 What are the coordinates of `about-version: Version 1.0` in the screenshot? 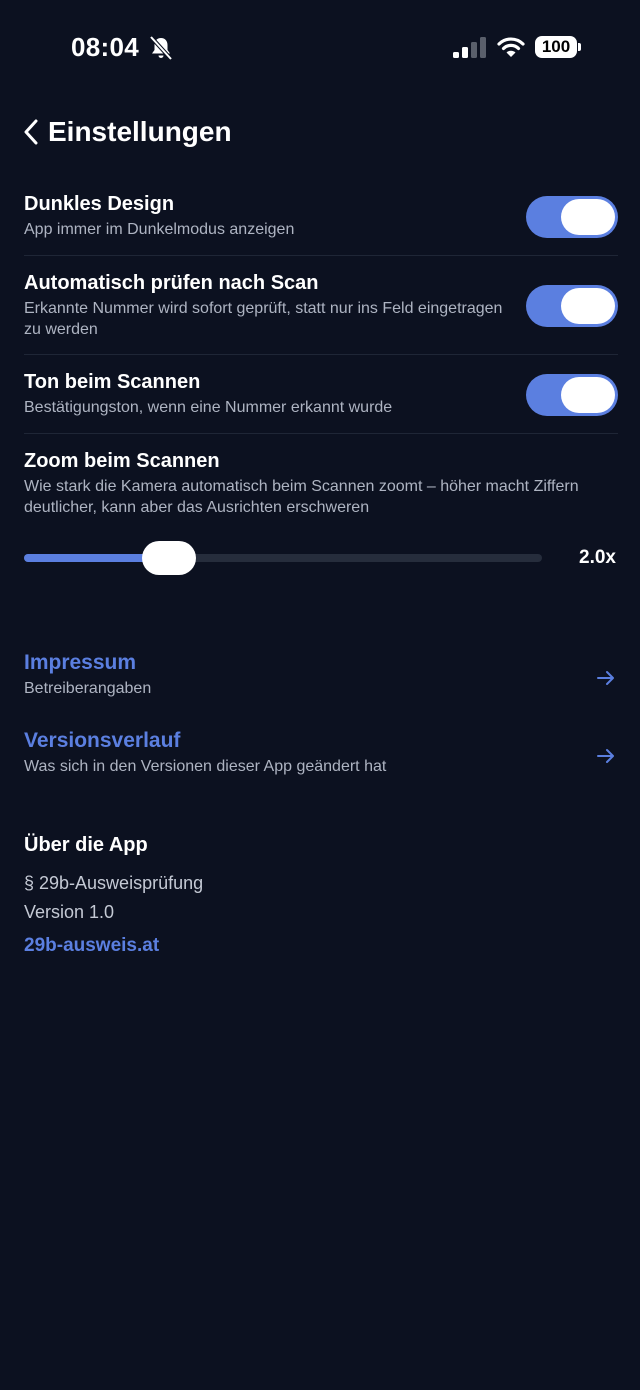 It's located at (69, 912).